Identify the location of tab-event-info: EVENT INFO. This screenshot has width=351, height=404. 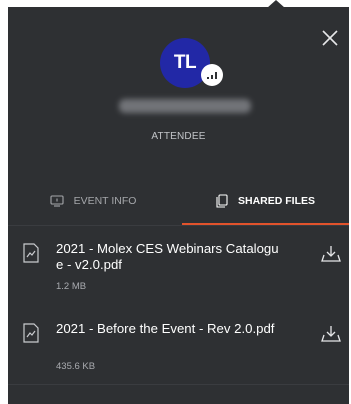
(93, 200).